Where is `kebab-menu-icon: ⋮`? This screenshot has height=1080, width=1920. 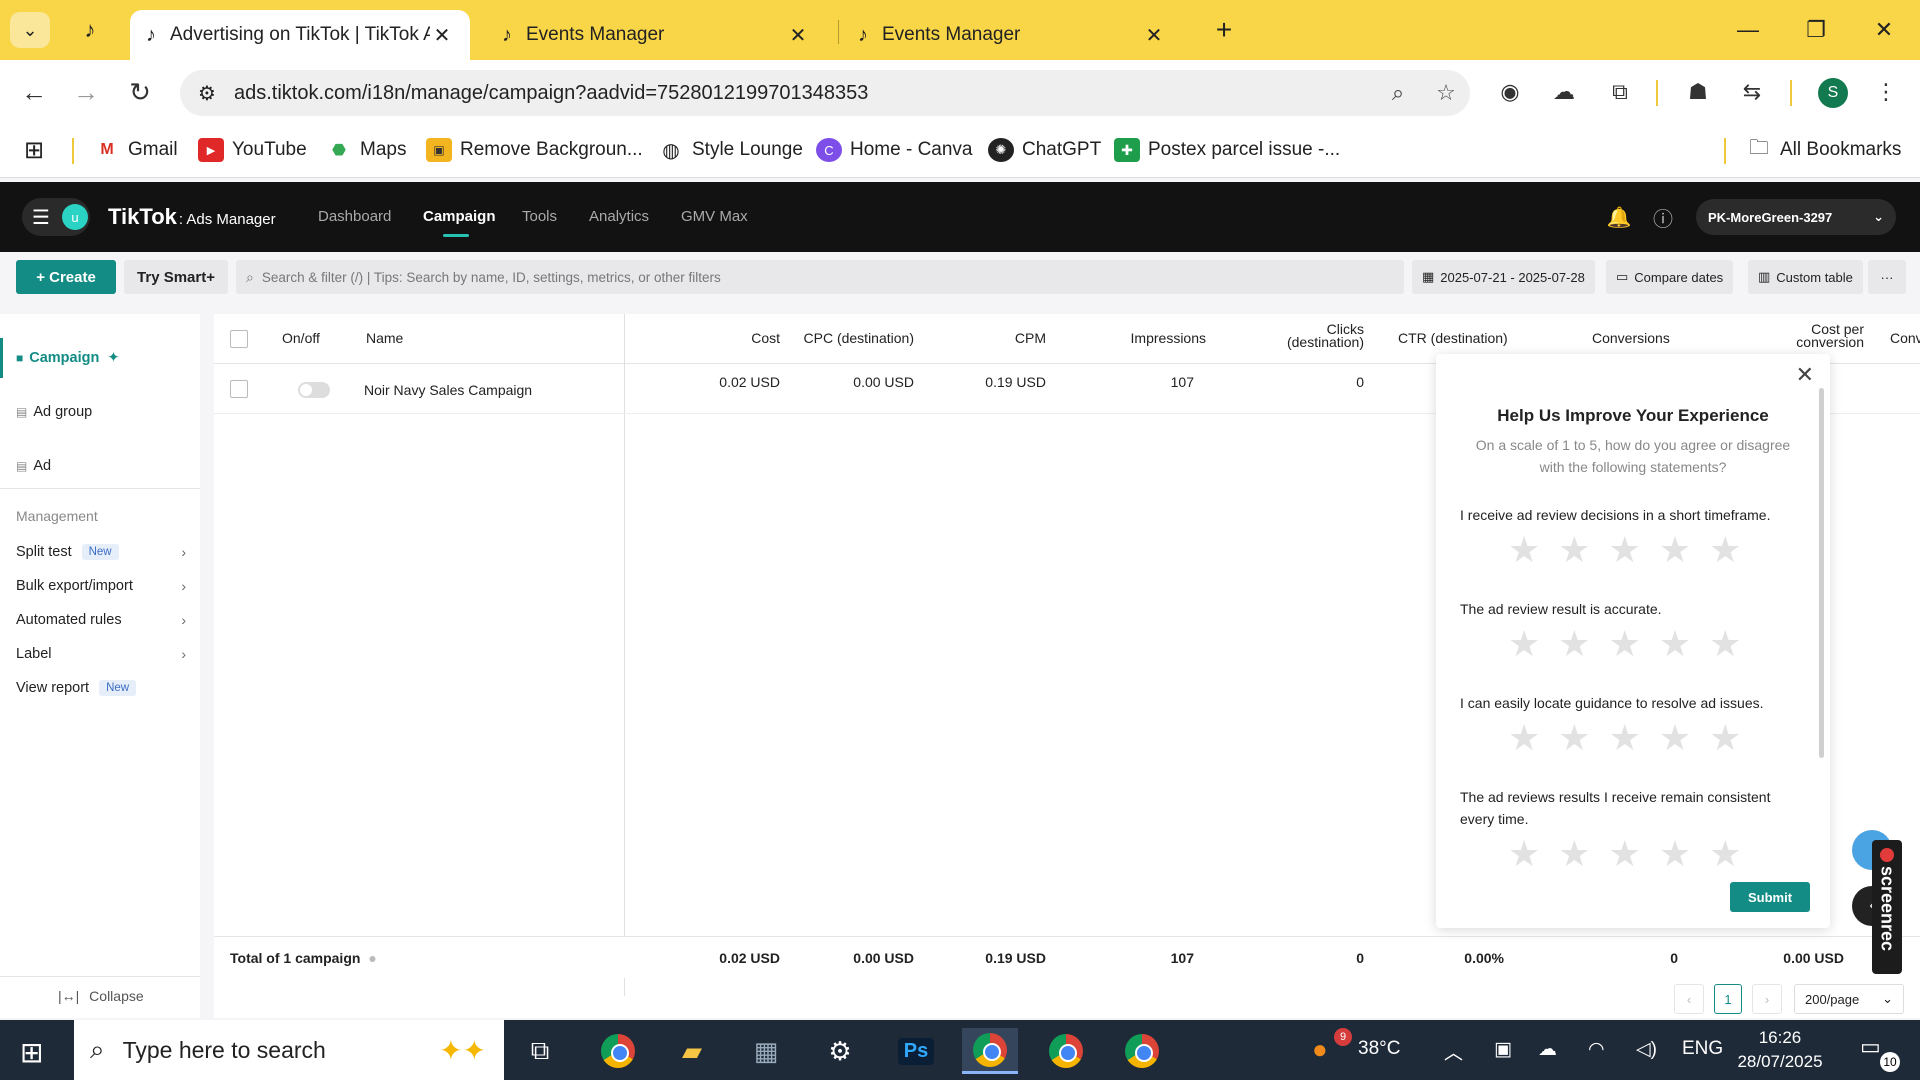
kebab-menu-icon: ⋮ is located at coordinates (1886, 92).